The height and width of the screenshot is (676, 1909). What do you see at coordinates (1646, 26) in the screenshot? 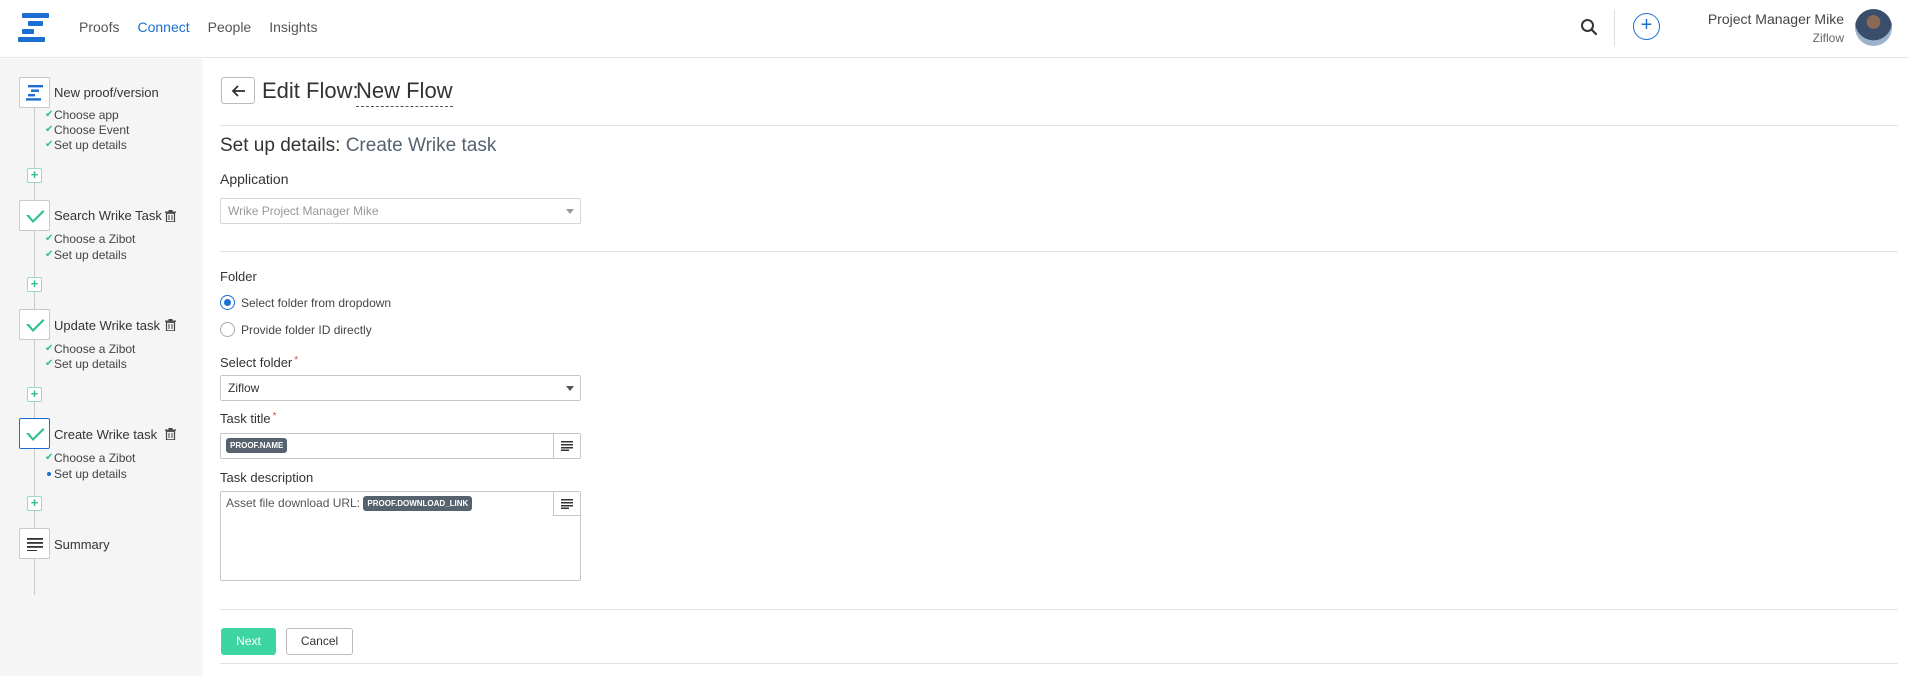
I see `add-icon: +` at bounding box center [1646, 26].